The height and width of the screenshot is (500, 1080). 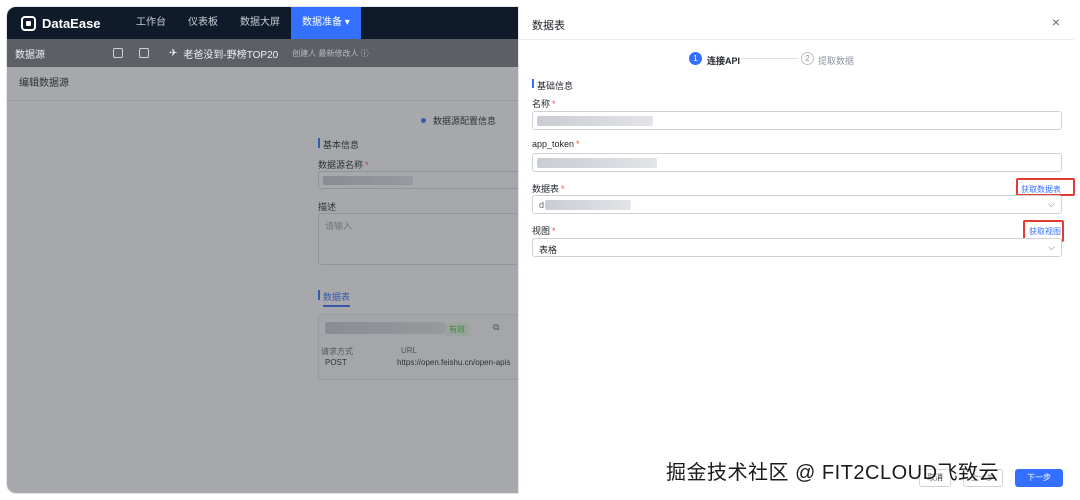 What do you see at coordinates (71, 23) in the screenshot?
I see `logo-text: DataEase` at bounding box center [71, 23].